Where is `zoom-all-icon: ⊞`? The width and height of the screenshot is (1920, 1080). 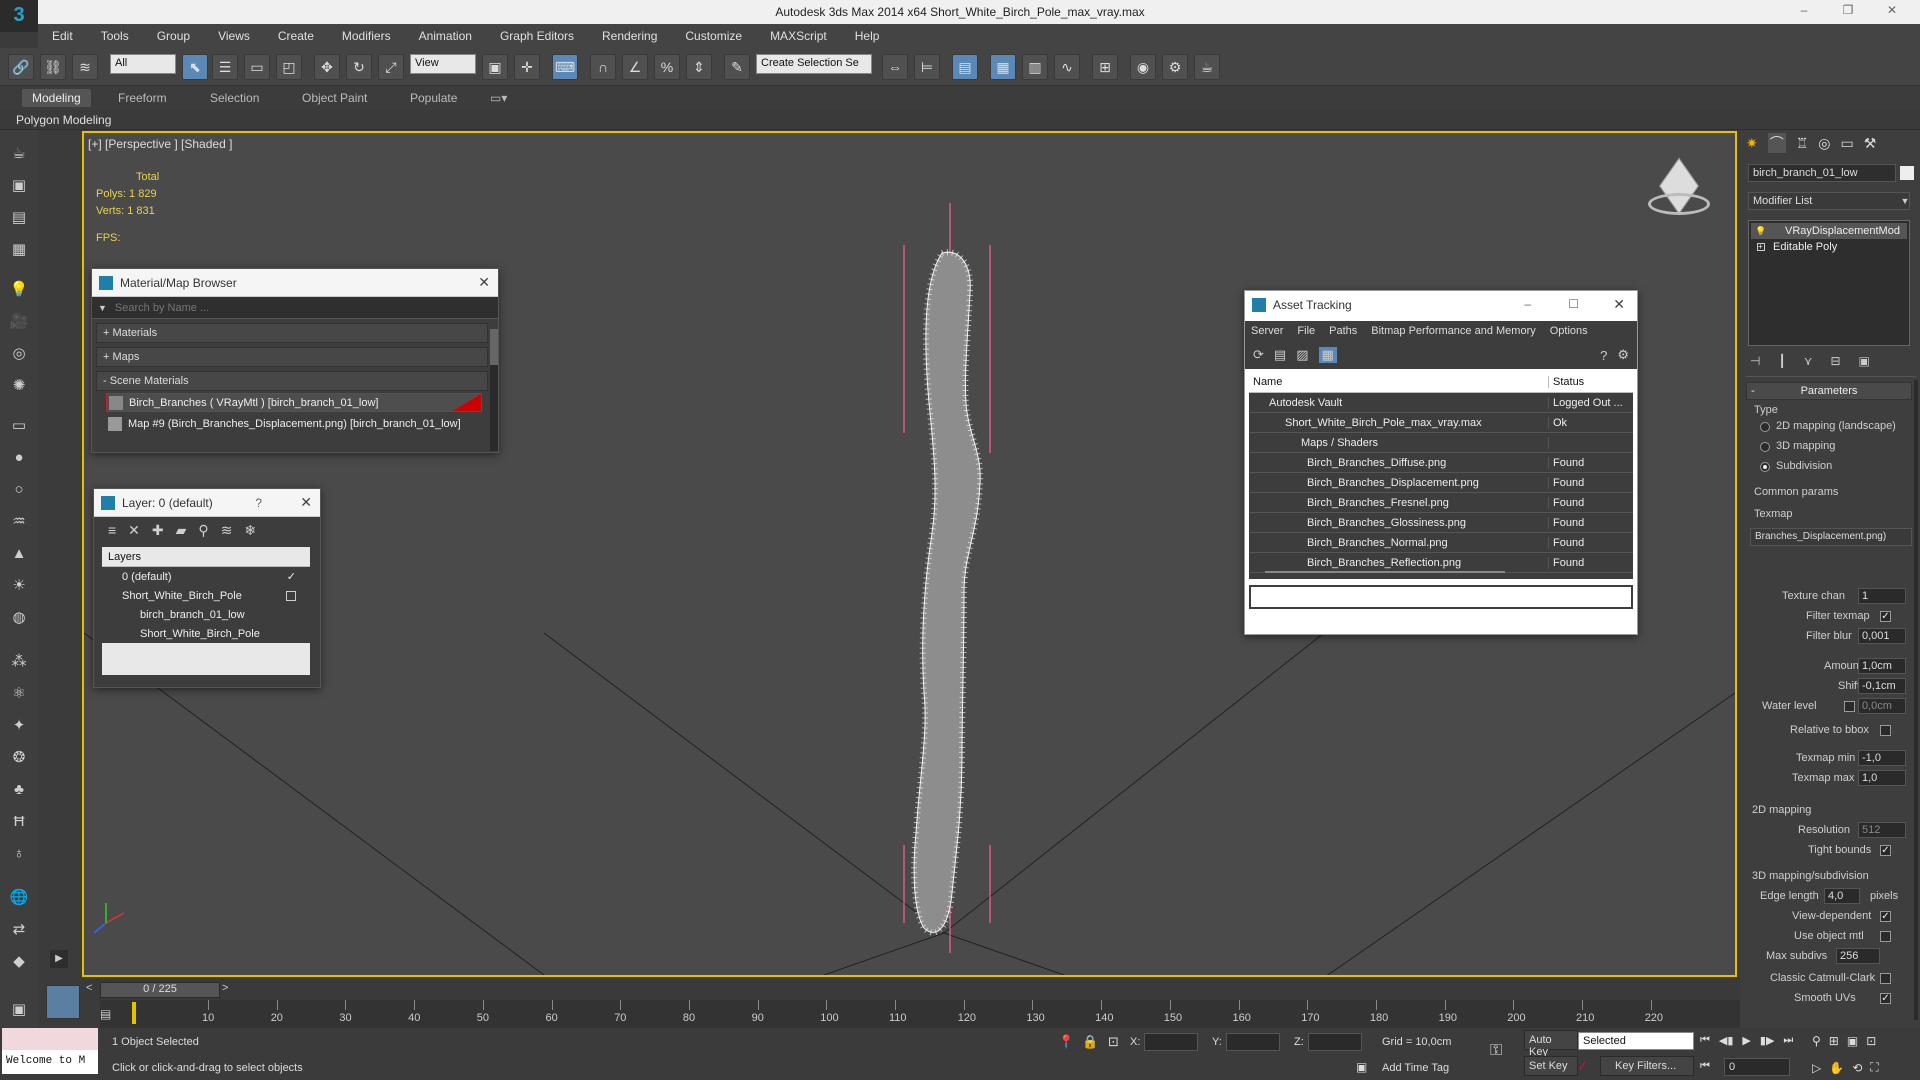
zoom-all-icon: ⊞ is located at coordinates (1834, 1041).